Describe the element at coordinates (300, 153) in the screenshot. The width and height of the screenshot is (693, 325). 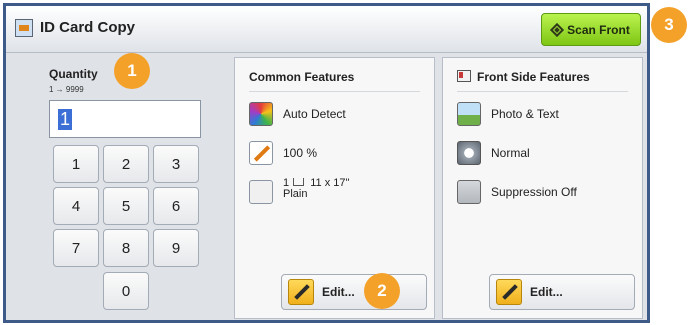
I see `reduce-enlarge-label: 100 %` at that location.